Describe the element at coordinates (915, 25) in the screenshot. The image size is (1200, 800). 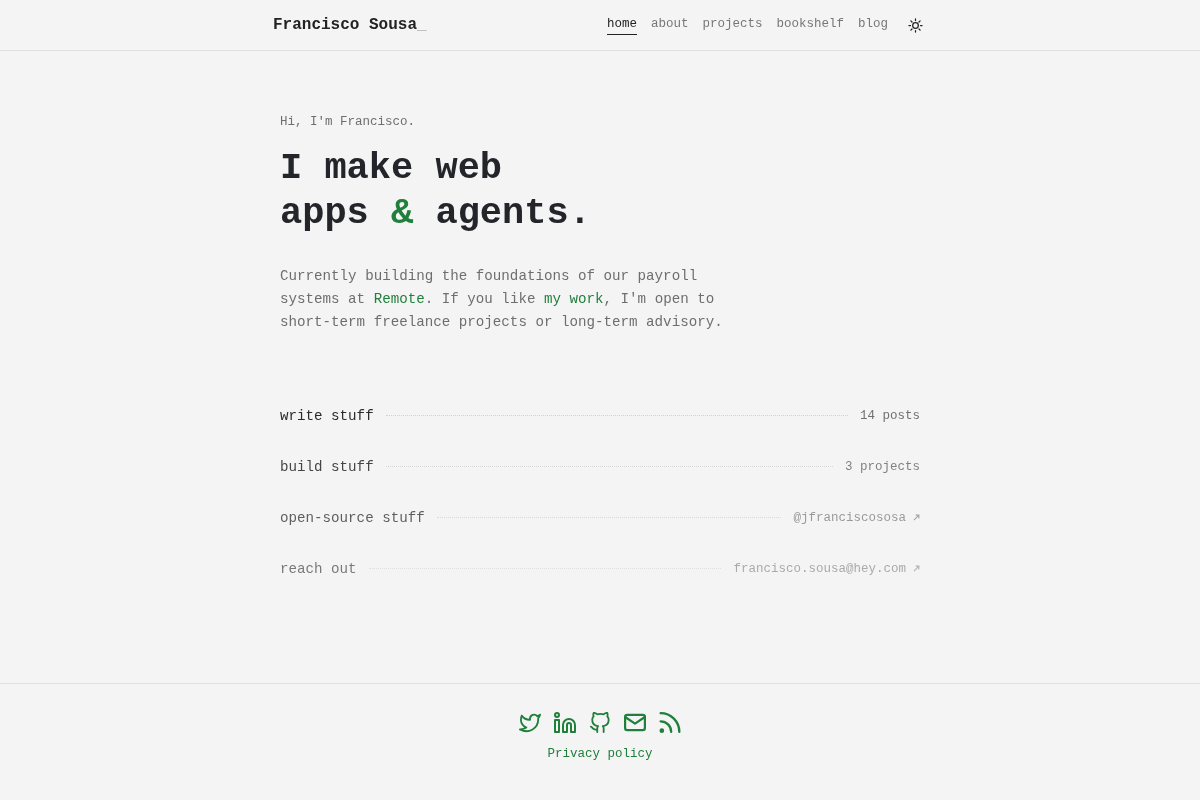
I see `sun-icon` at that location.